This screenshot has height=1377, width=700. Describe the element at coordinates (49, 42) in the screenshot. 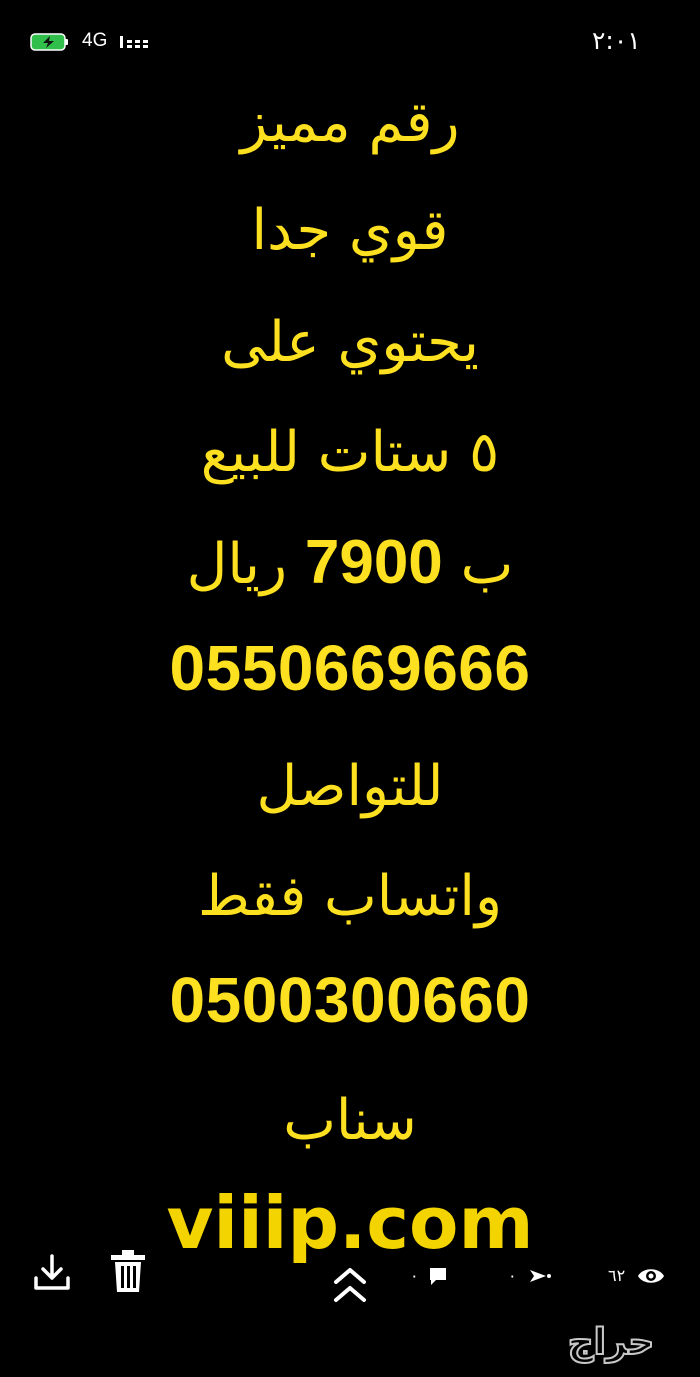

I see `battery-charging-icon` at that location.